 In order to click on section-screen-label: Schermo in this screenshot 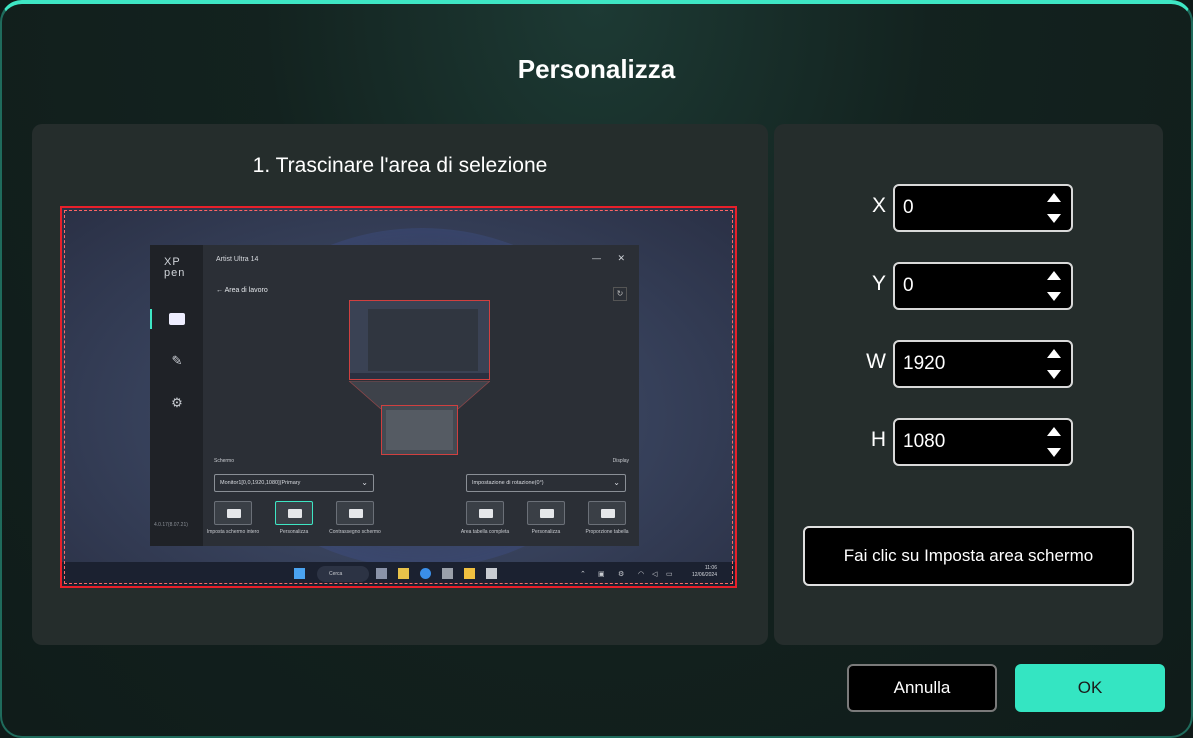, I will do `click(224, 461)`.